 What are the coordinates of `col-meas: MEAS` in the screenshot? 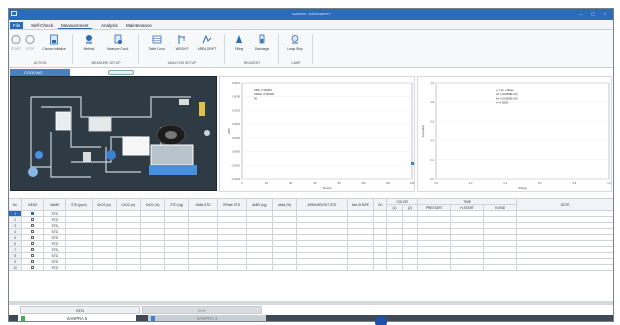 It's located at (33, 204).